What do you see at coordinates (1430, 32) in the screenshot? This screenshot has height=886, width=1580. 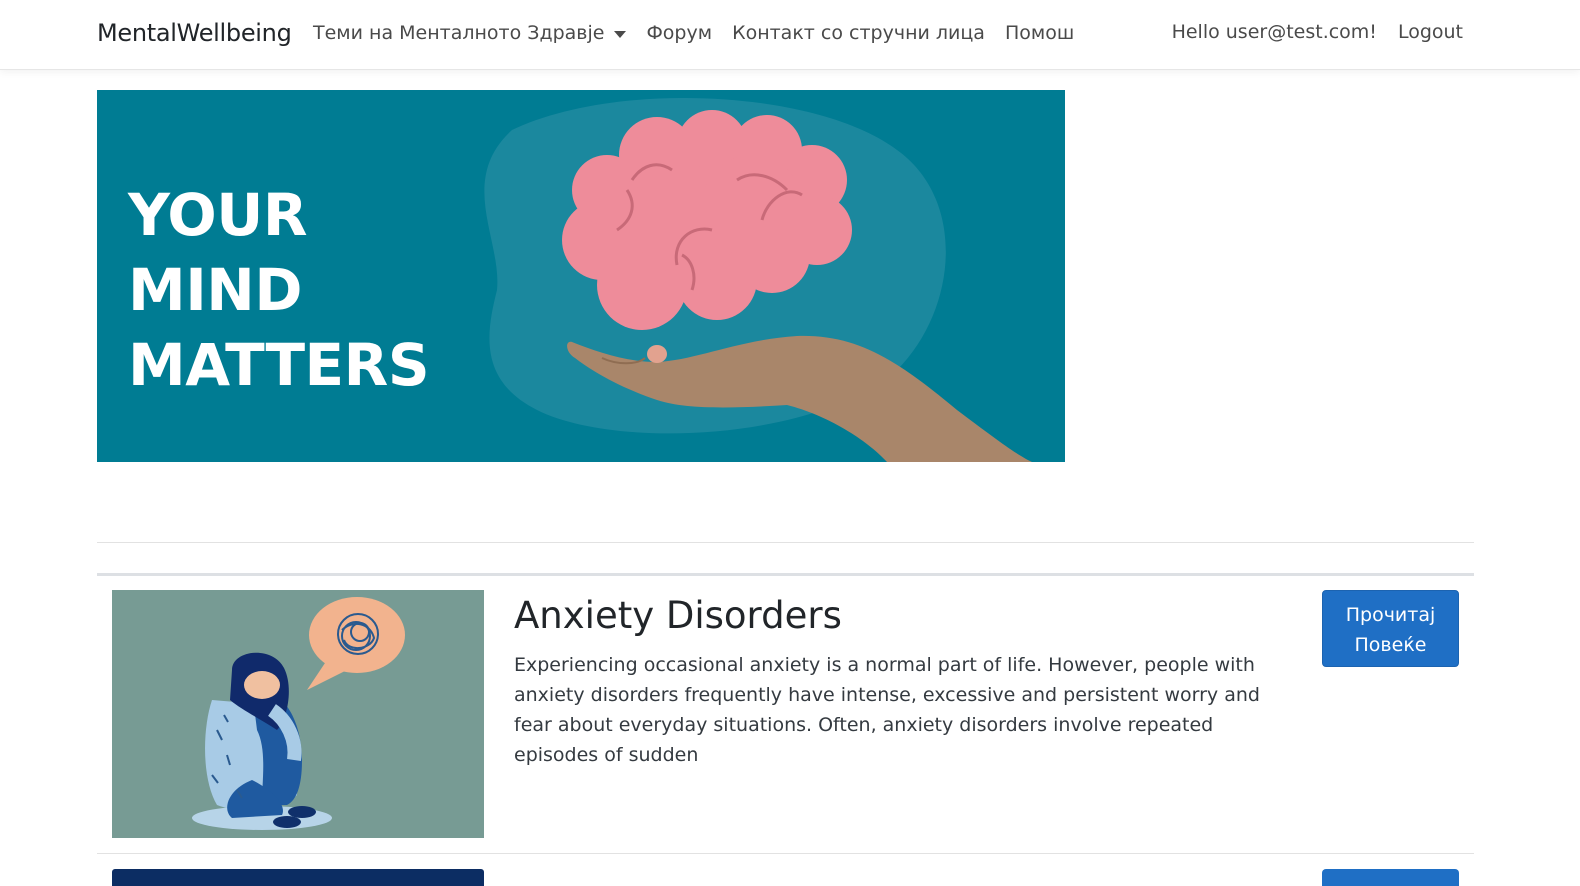 I see `logout-link: Logout` at bounding box center [1430, 32].